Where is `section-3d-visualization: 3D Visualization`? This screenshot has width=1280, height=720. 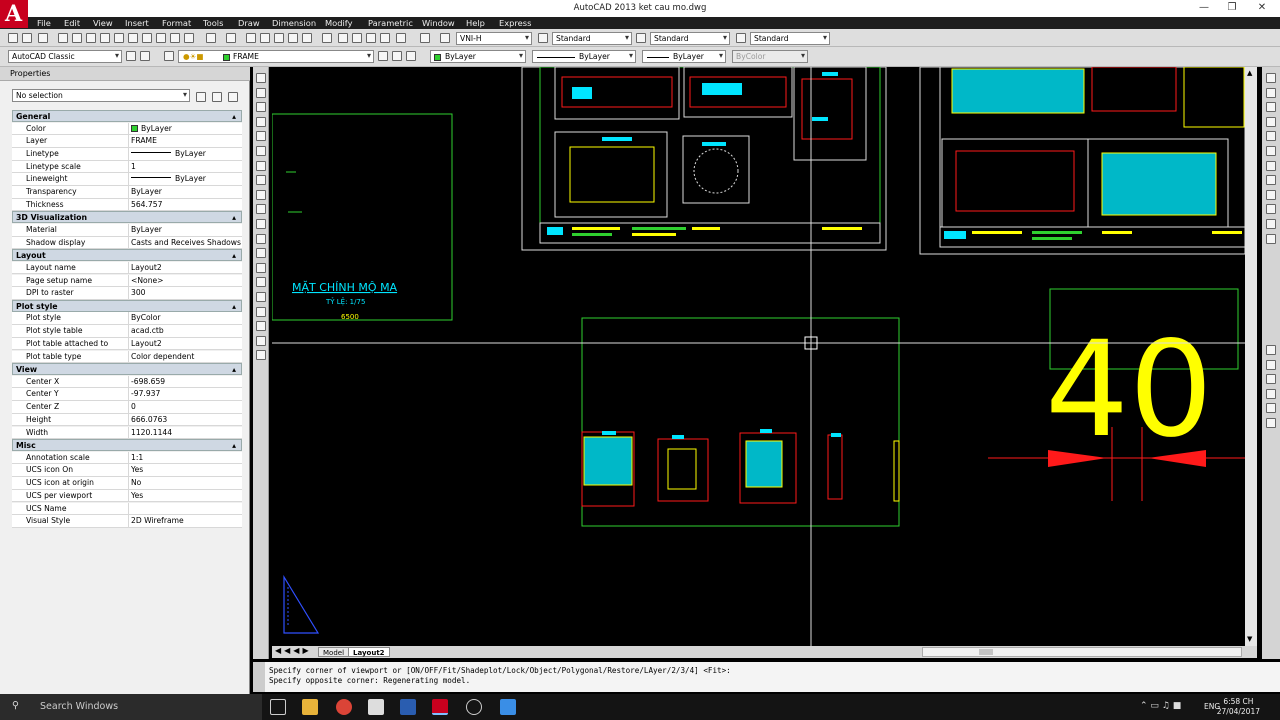
section-3d-visualization: 3D Visualization is located at coordinates (127, 217).